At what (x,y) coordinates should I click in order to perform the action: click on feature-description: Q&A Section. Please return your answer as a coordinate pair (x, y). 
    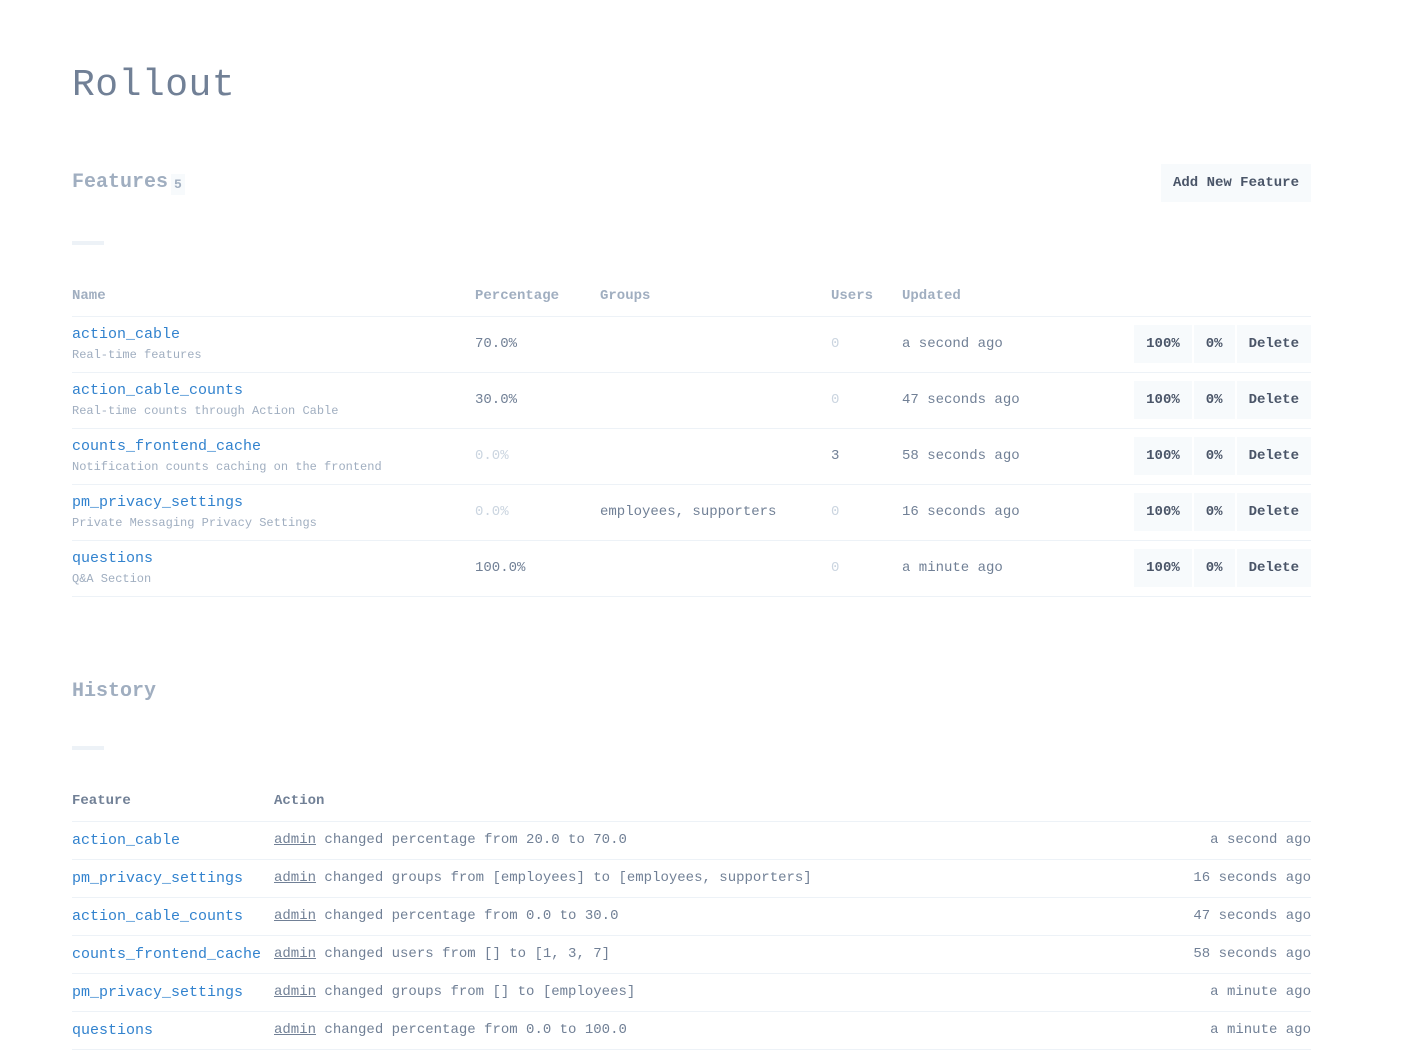
    Looking at the image, I should click on (112, 578).